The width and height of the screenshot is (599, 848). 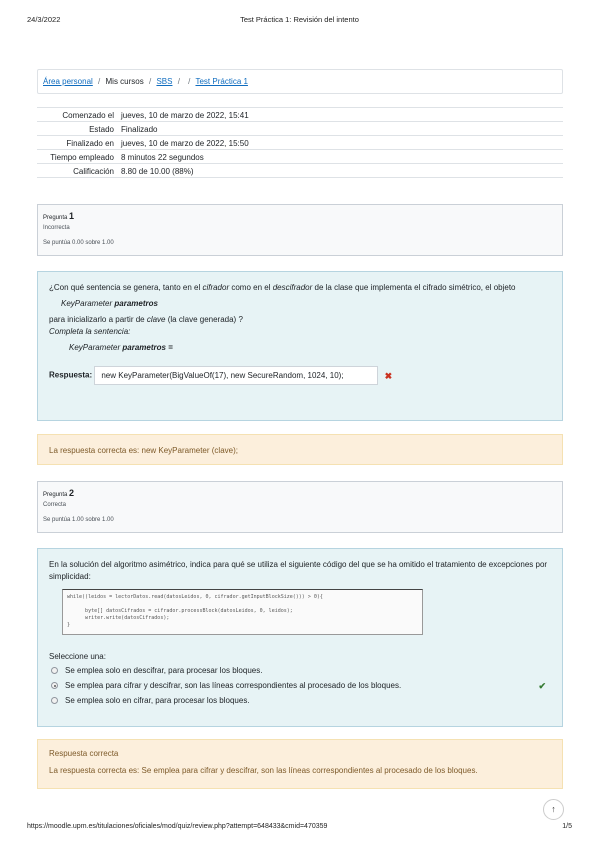 What do you see at coordinates (164, 81) in the screenshot?
I see `breadcrumb-item-course: SBS` at bounding box center [164, 81].